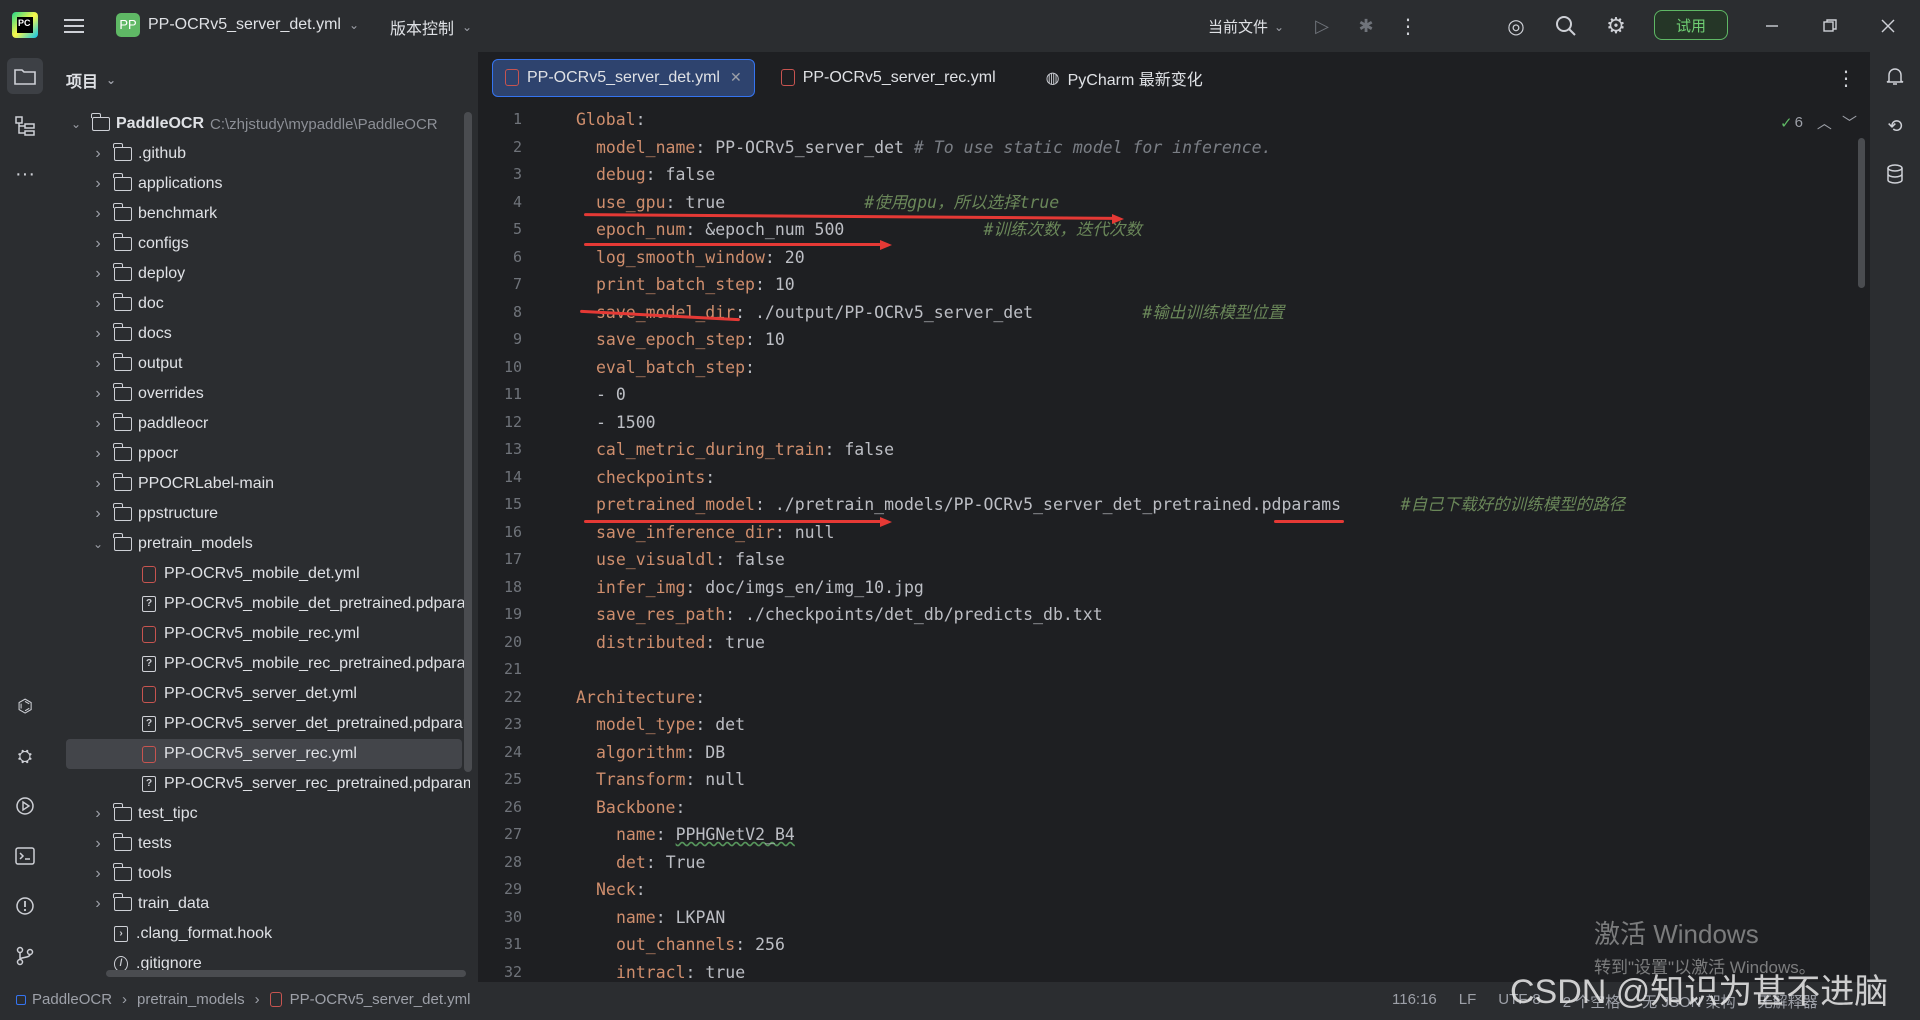  Describe the element at coordinates (260, 874) in the screenshot. I see `tree-item: › tools` at that location.